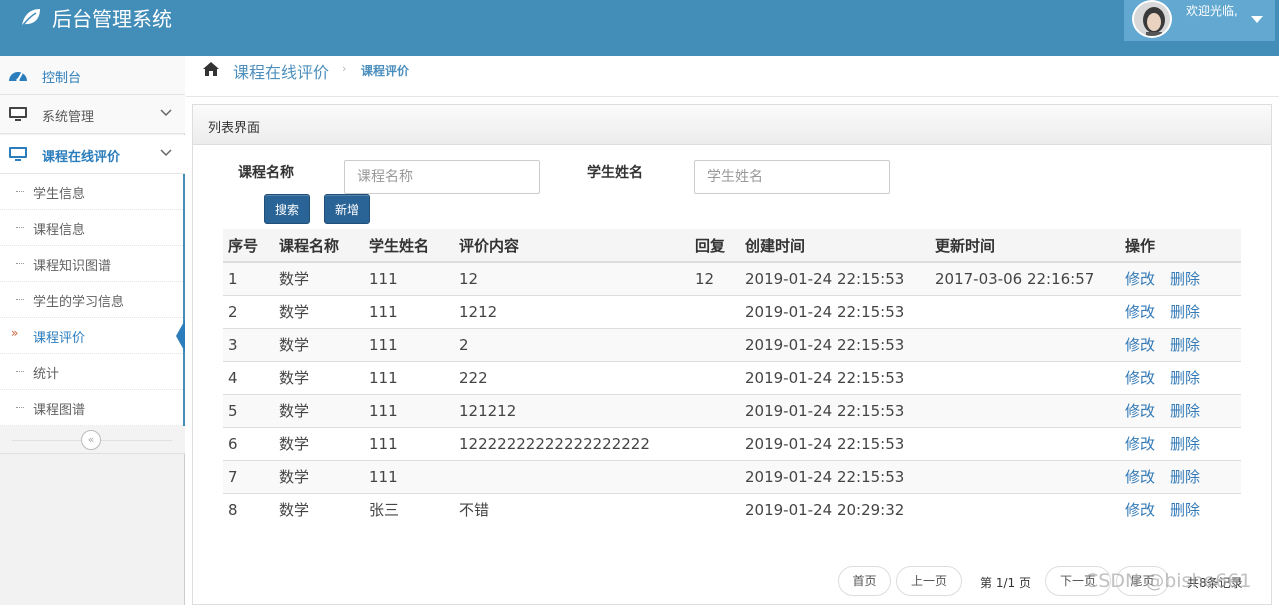 The image size is (1279, 605). What do you see at coordinates (792, 177) in the screenshot?
I see `student-name-input` at bounding box center [792, 177].